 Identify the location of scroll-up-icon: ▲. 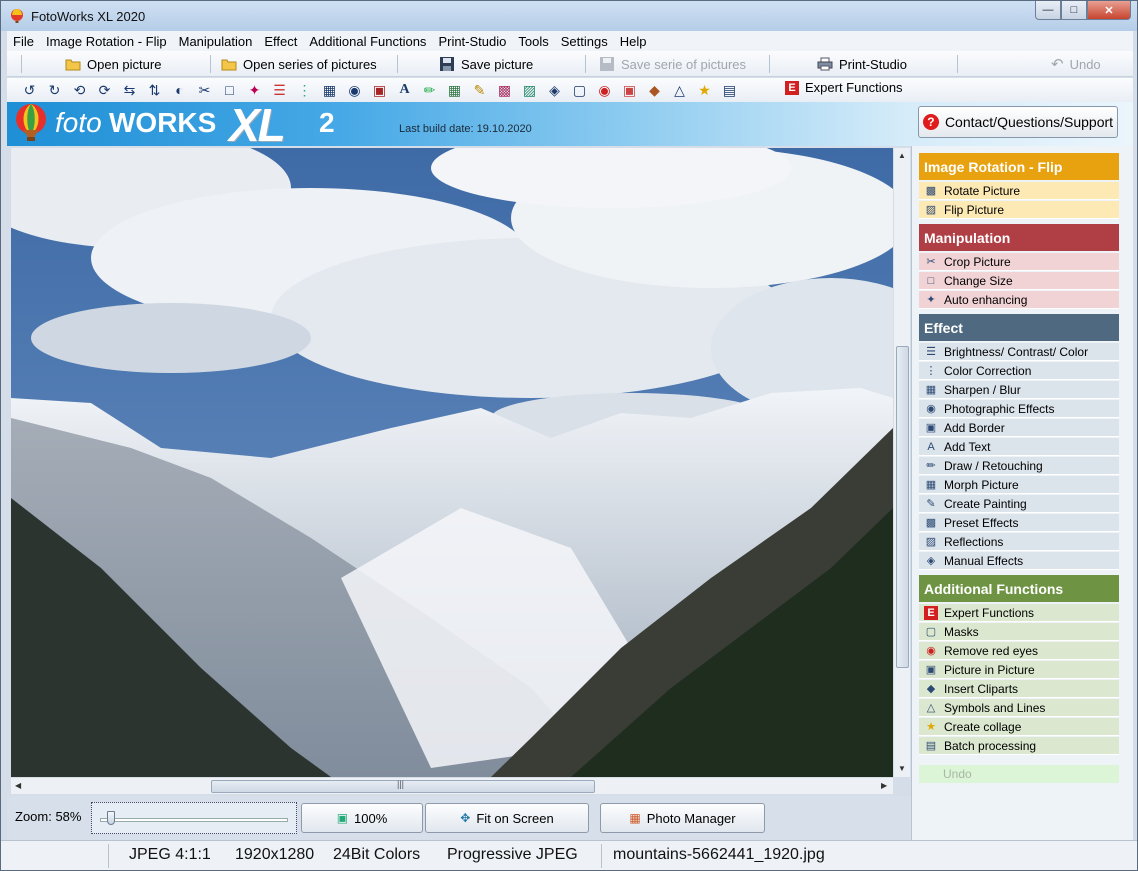
(902, 155).